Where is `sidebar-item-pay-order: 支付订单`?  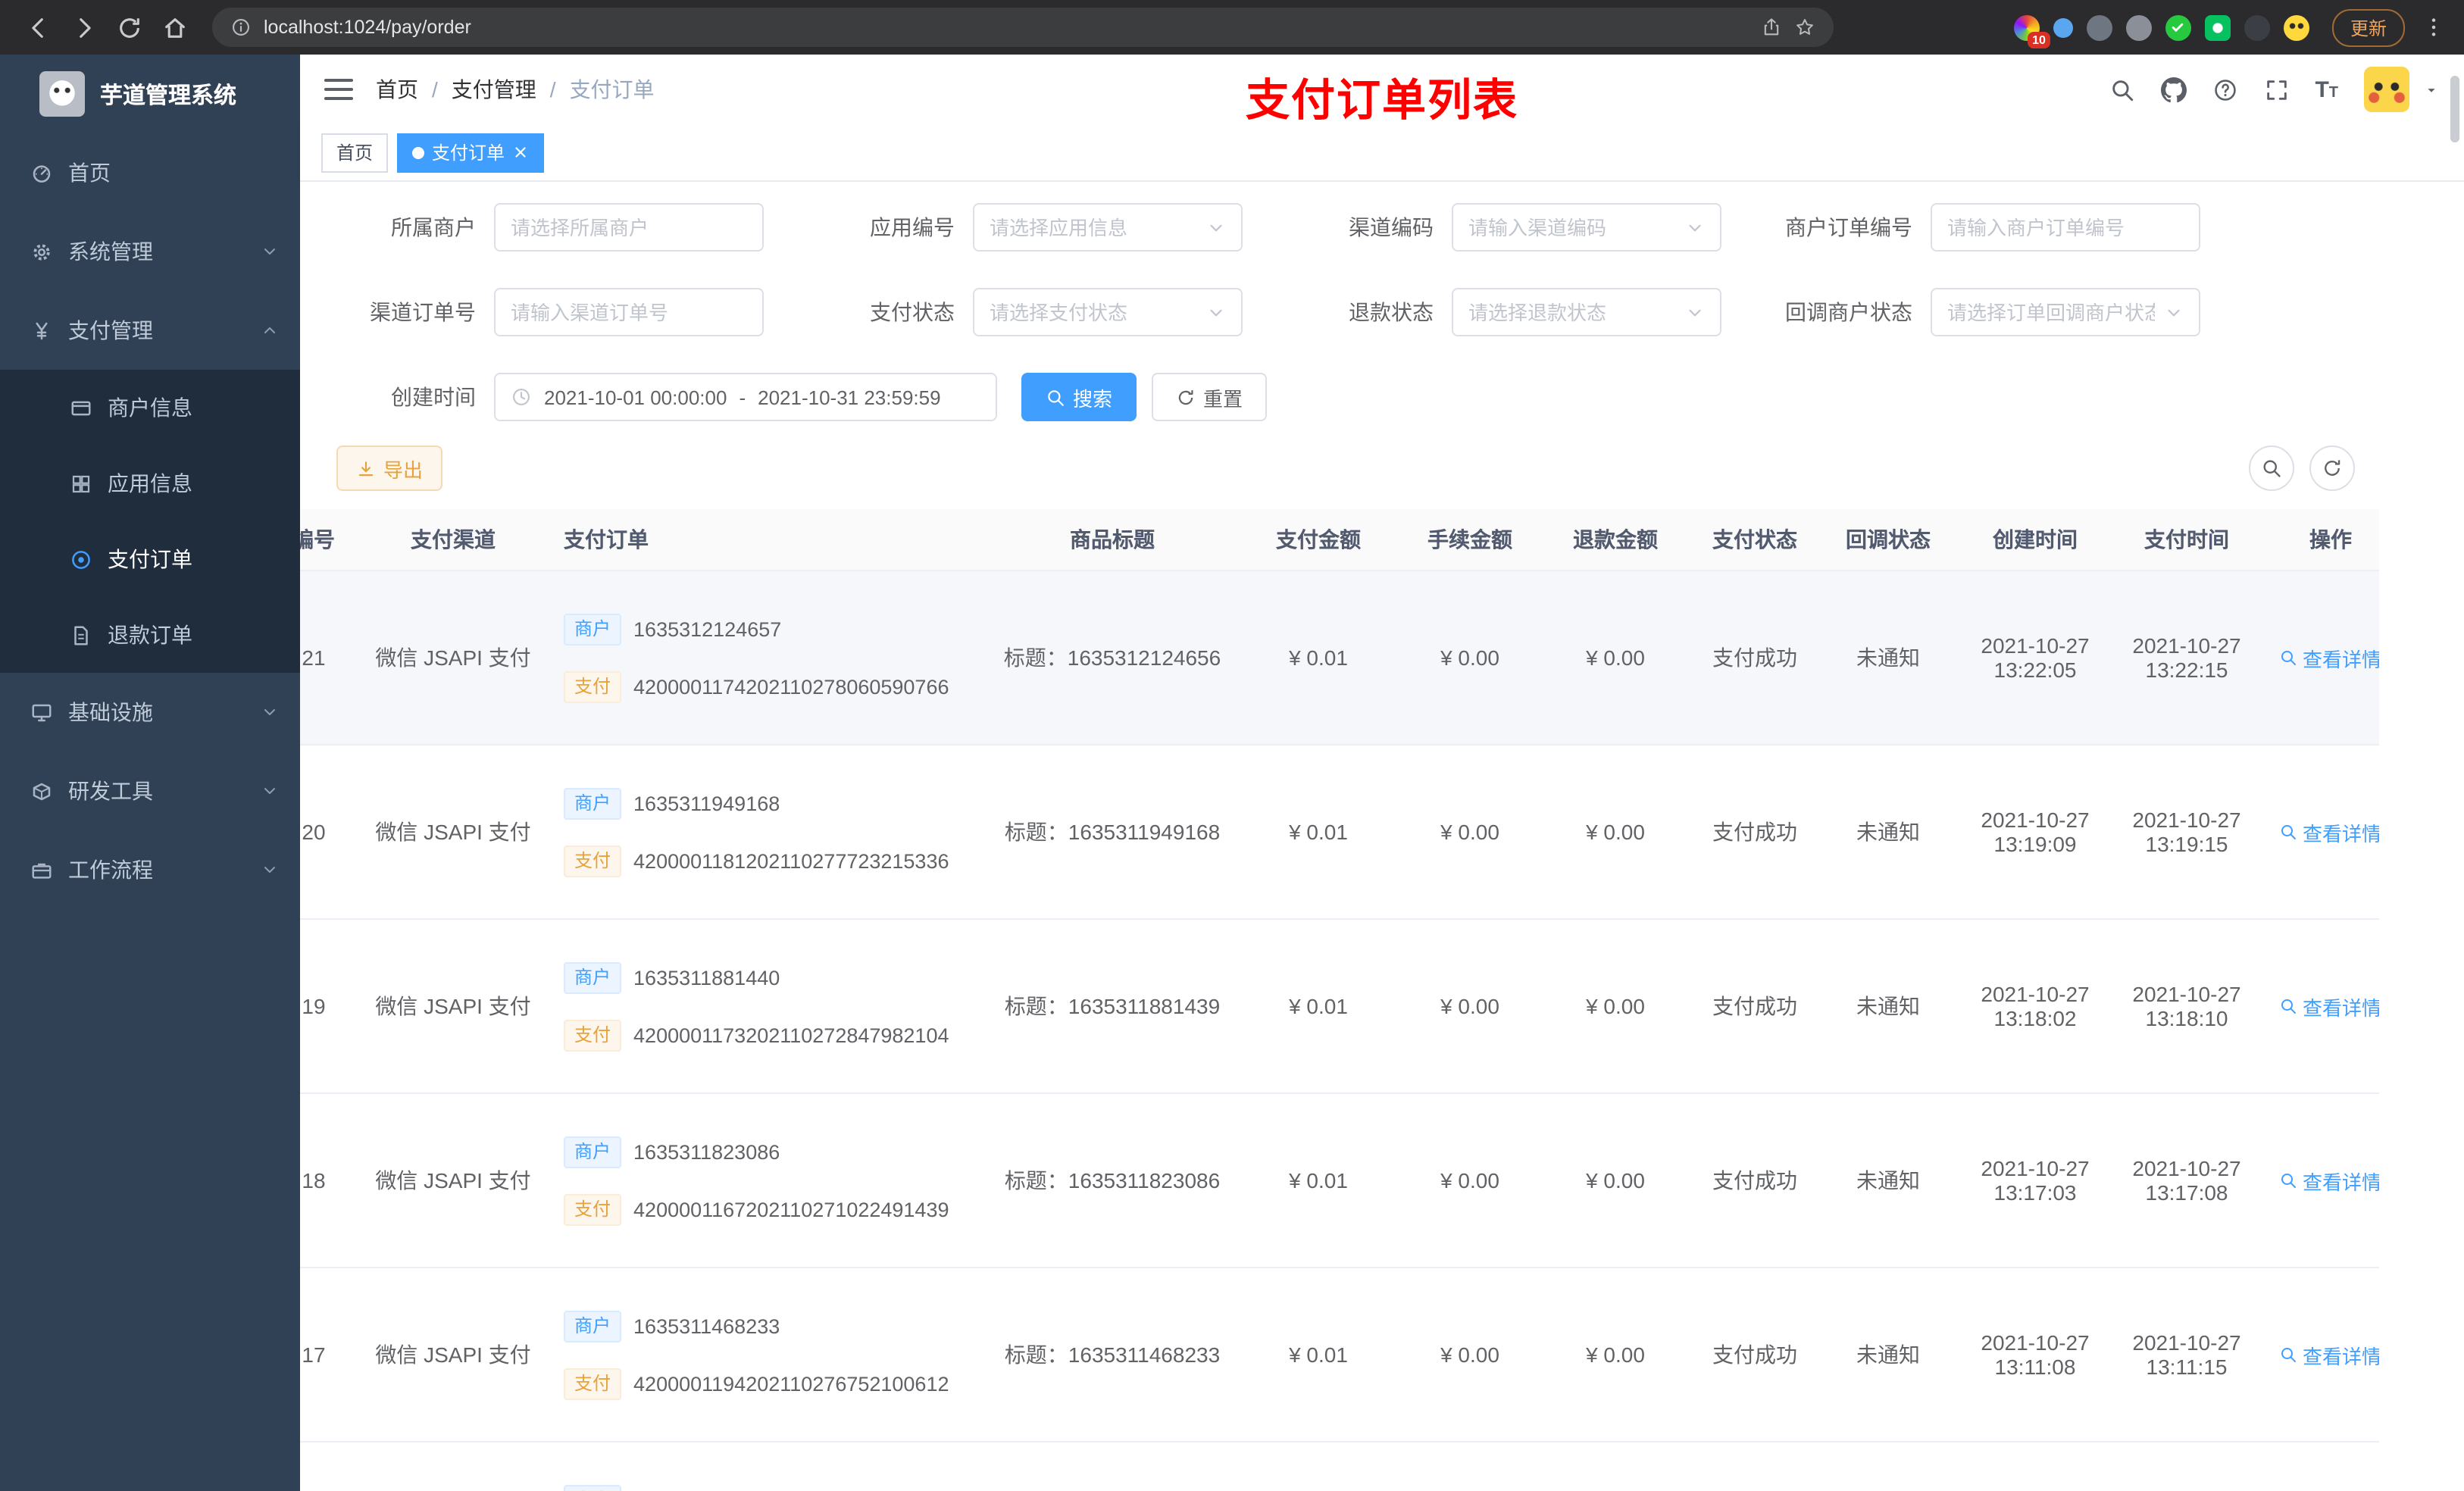
sidebar-item-pay-order: 支付订单 is located at coordinates (150, 559).